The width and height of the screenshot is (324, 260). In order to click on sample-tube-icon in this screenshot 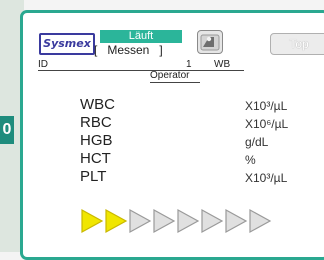, I will do `click(210, 42)`.